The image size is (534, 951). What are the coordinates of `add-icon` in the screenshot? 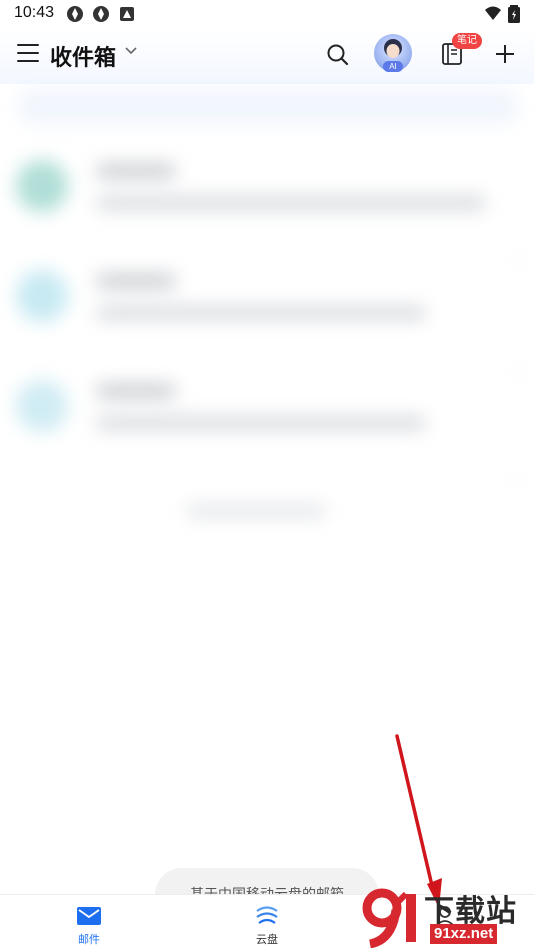 It's located at (505, 54).